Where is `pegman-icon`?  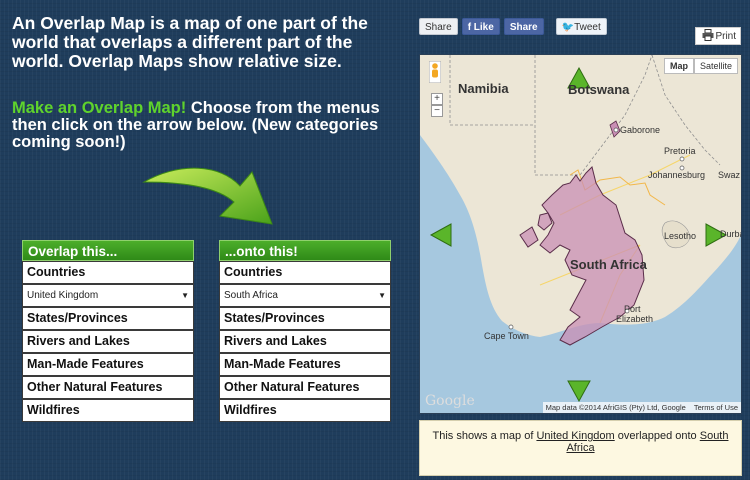
pegman-icon is located at coordinates (435, 72).